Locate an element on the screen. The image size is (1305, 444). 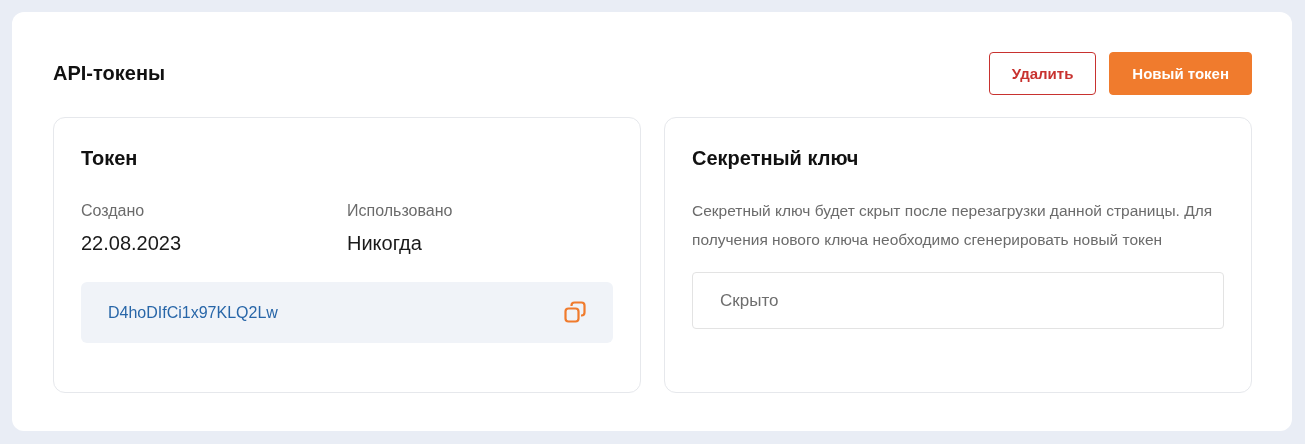
copy-icon is located at coordinates (575, 312).